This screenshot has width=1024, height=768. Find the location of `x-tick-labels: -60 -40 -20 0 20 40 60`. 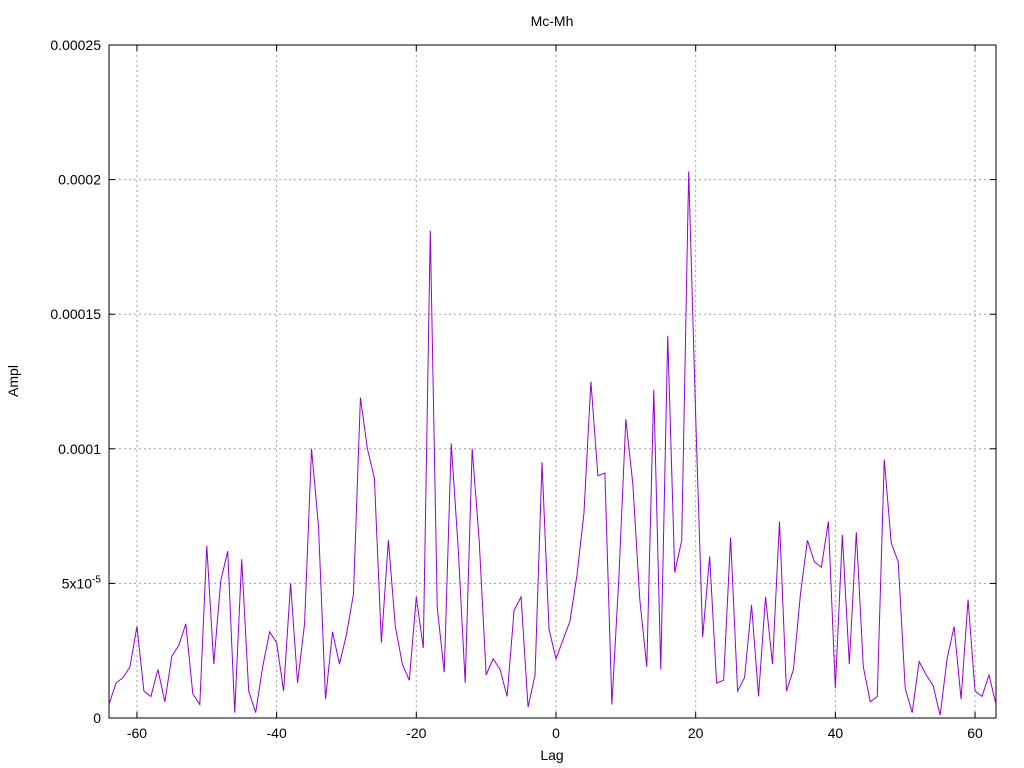

x-tick-labels: -60 -40 -20 0 20 40 60 is located at coordinates (555, 733).